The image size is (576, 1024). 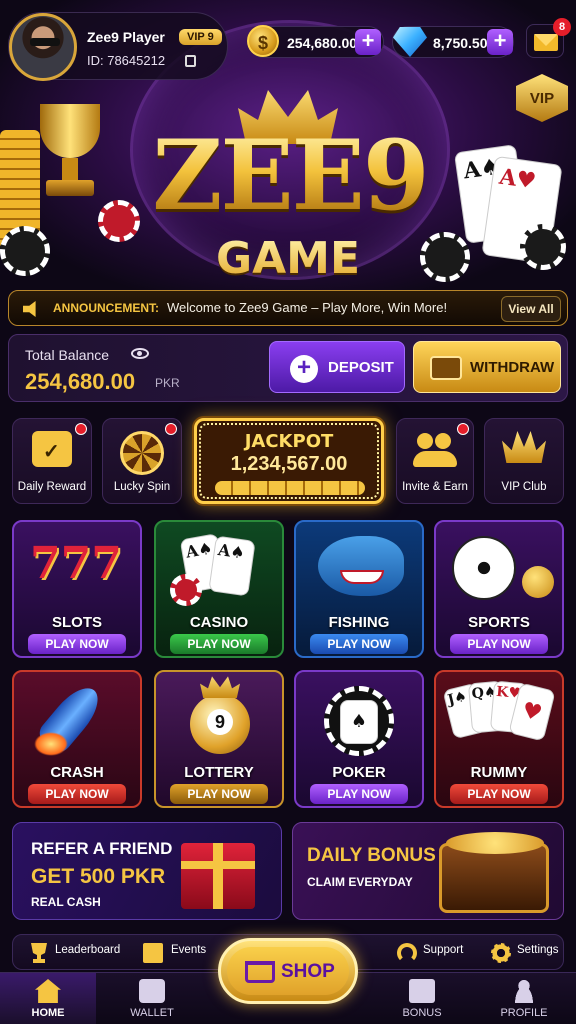 I want to click on avatar, so click(x=43, y=47).